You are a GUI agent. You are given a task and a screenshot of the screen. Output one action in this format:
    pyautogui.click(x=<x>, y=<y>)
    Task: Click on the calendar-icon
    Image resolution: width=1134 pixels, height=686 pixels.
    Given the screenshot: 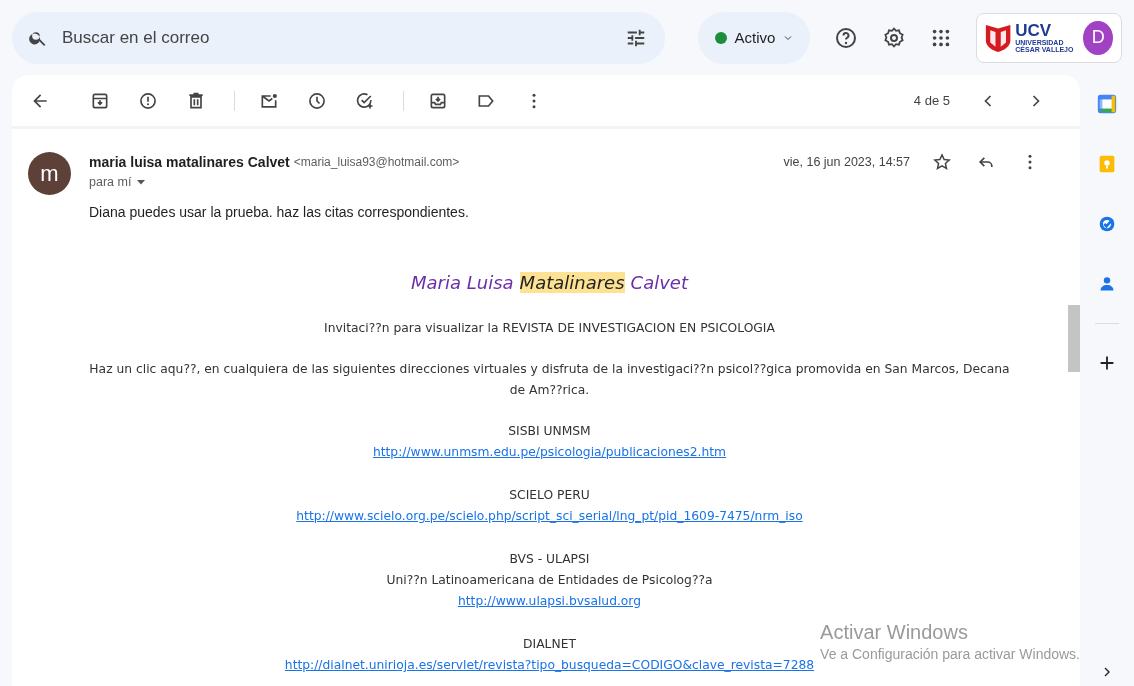 What is the action you would take?
    pyautogui.click(x=1107, y=104)
    